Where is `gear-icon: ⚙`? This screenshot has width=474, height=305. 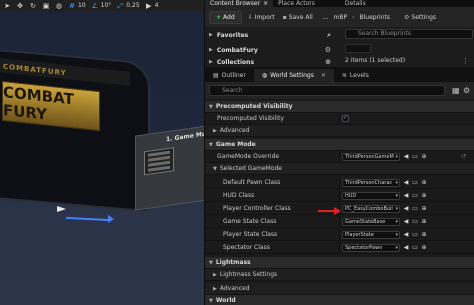
gear-icon: ⚙ is located at coordinates (466, 90).